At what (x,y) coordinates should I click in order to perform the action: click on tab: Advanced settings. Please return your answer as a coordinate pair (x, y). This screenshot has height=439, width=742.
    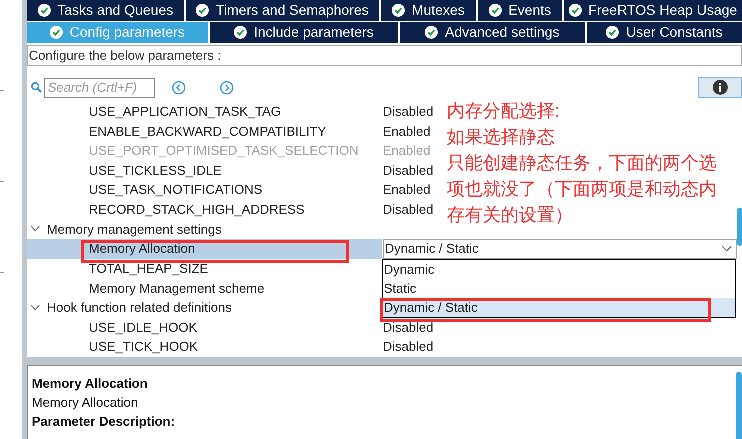
    Looking at the image, I should click on (492, 32).